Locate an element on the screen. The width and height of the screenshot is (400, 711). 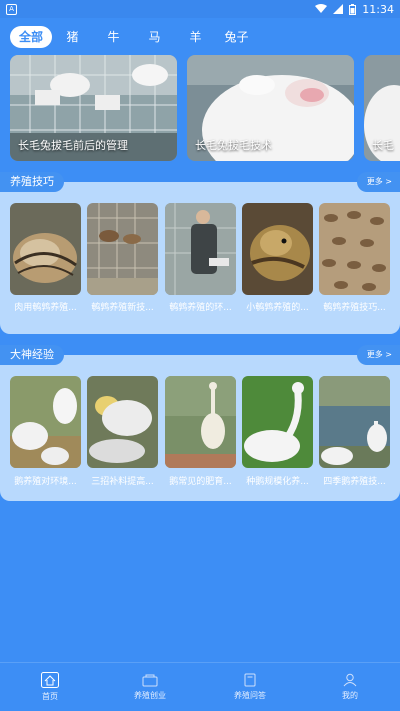
tab-startup: 养殖创业 is located at coordinates (150, 687).